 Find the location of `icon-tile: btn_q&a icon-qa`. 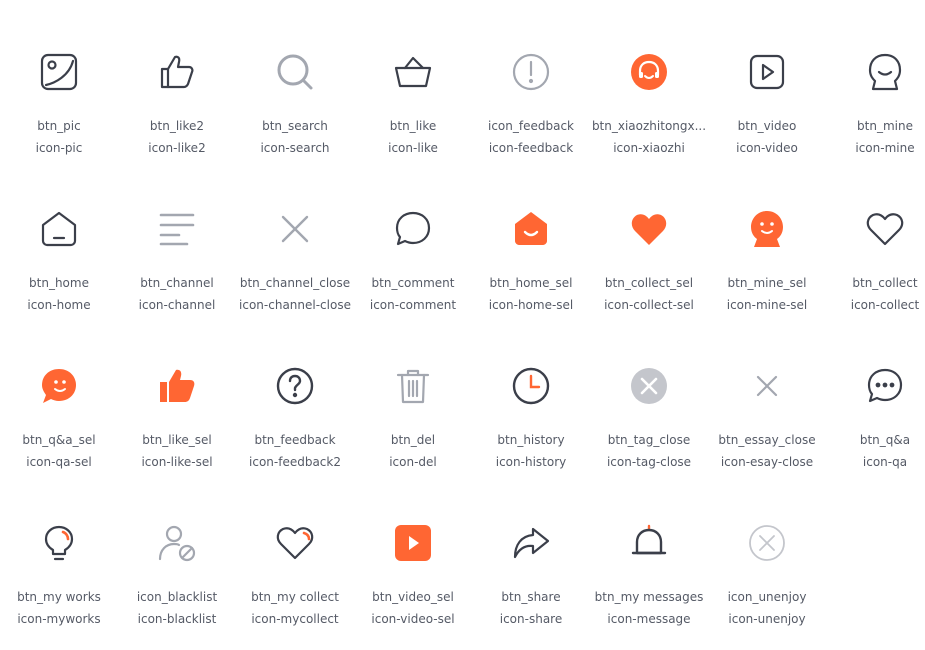

icon-tile: btn_q&a icon-qa is located at coordinates (875, 392).